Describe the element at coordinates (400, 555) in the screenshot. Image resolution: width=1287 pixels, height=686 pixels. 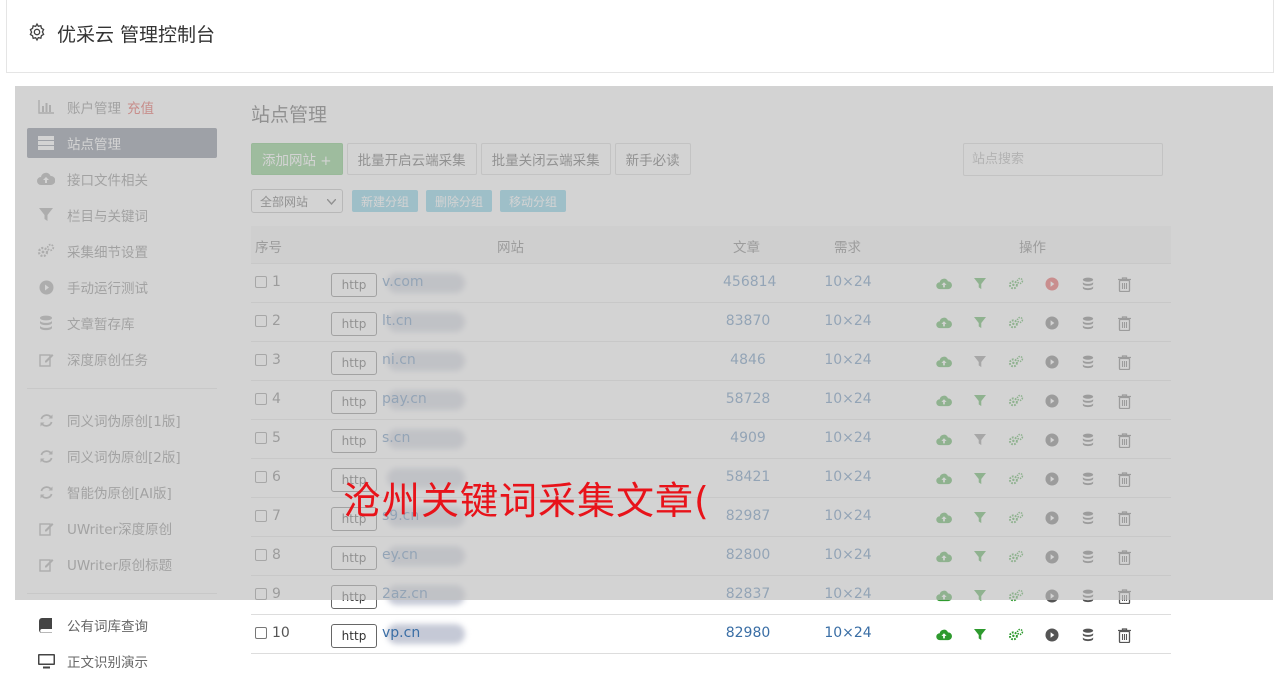
I see `site-url-link: ey.cn` at that location.